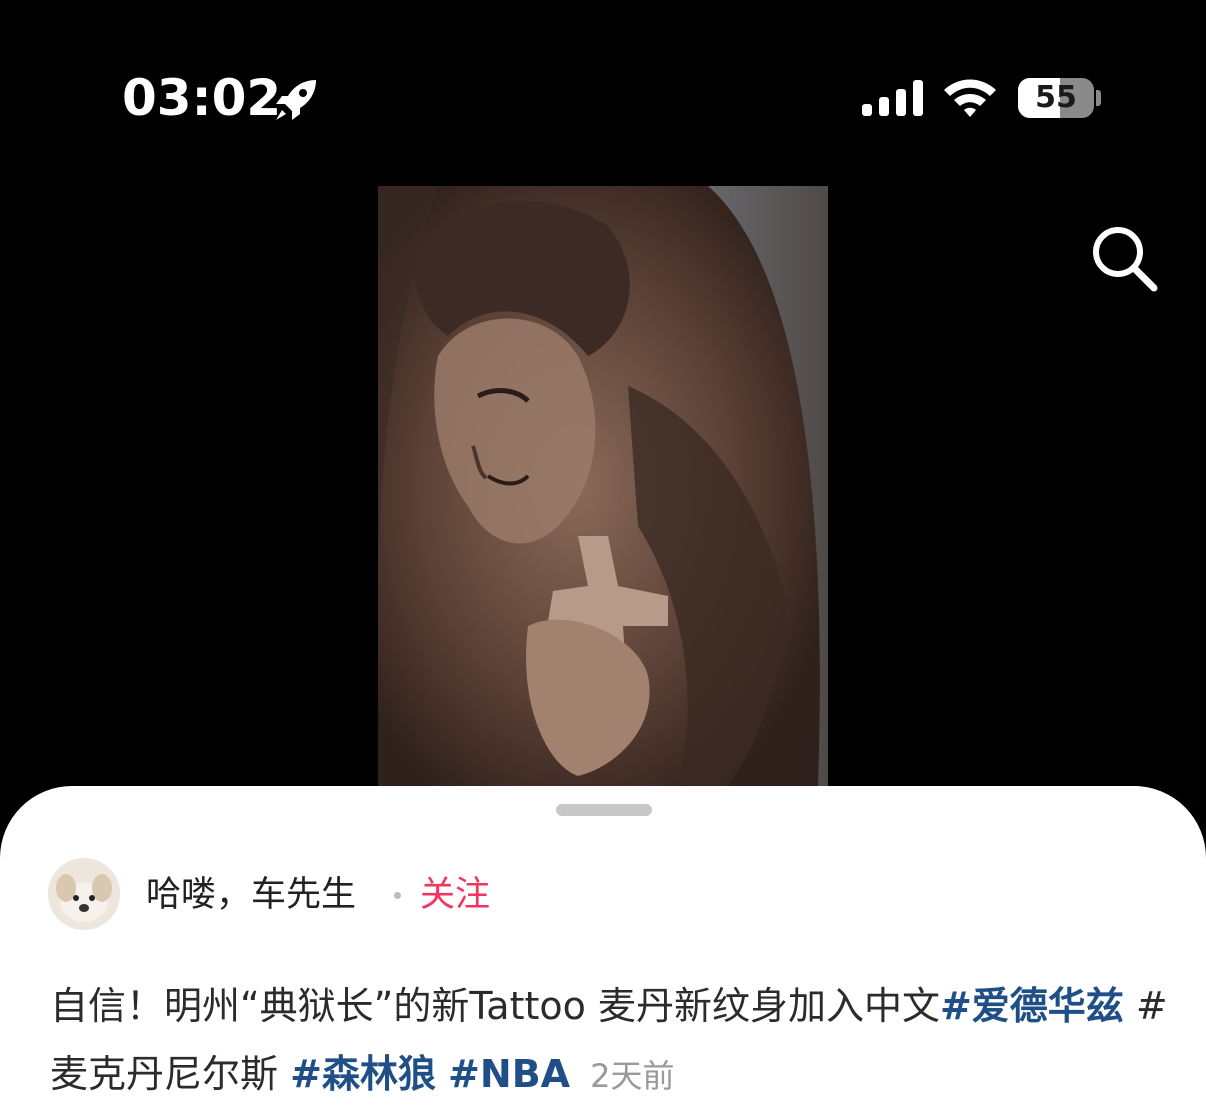 The width and height of the screenshot is (1206, 1116). I want to click on separator-dot, so click(397, 895).